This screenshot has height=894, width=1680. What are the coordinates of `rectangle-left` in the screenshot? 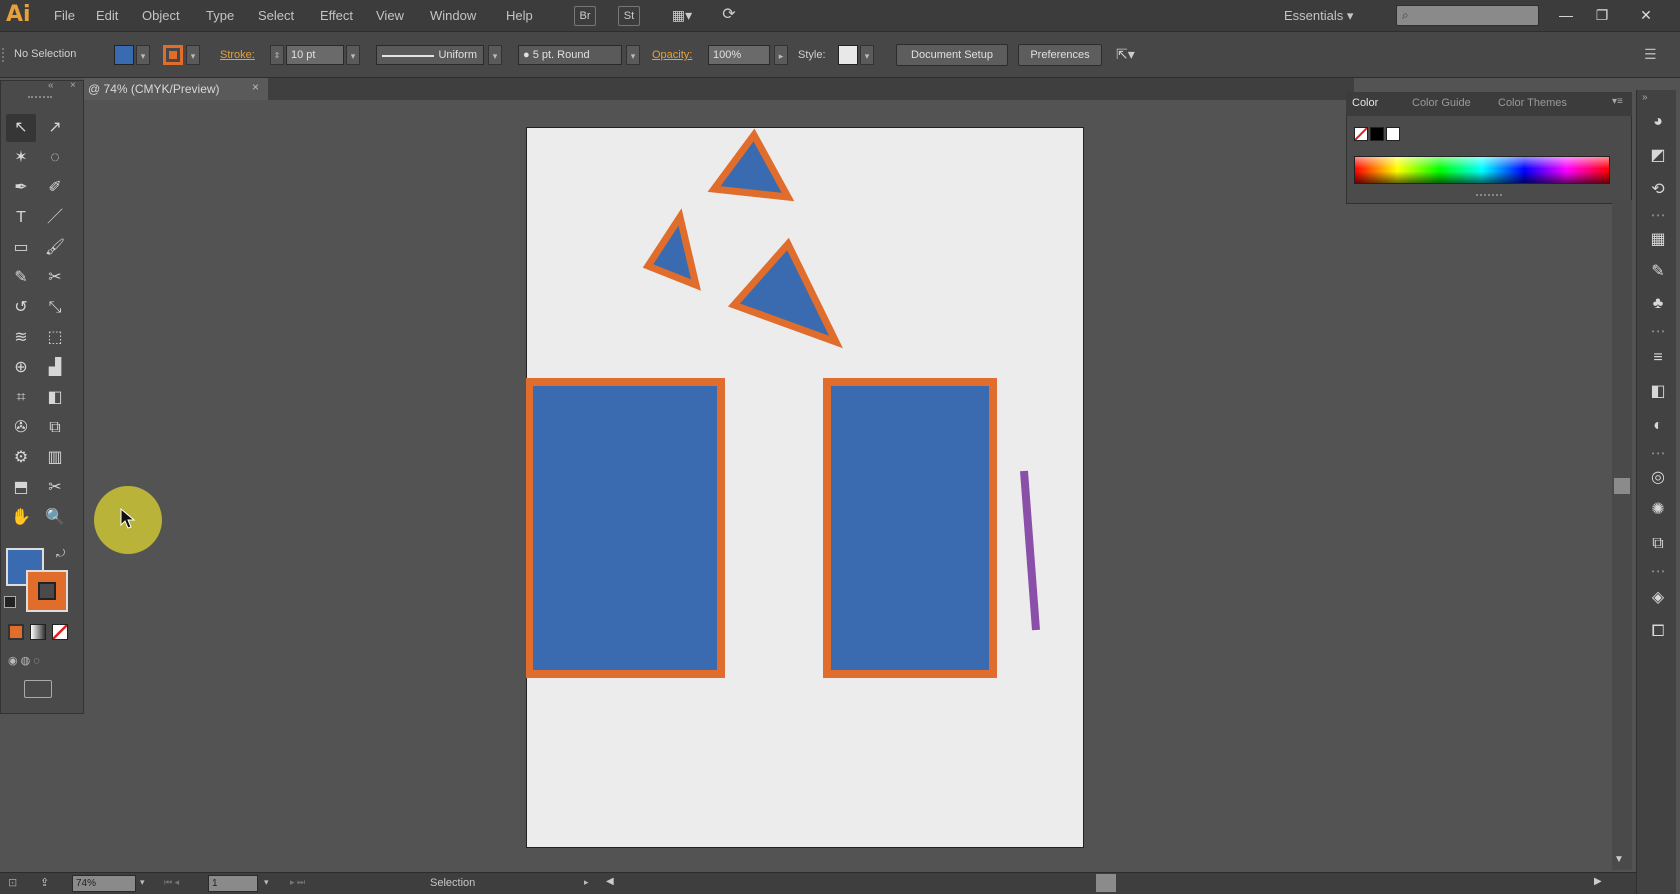 It's located at (625, 528).